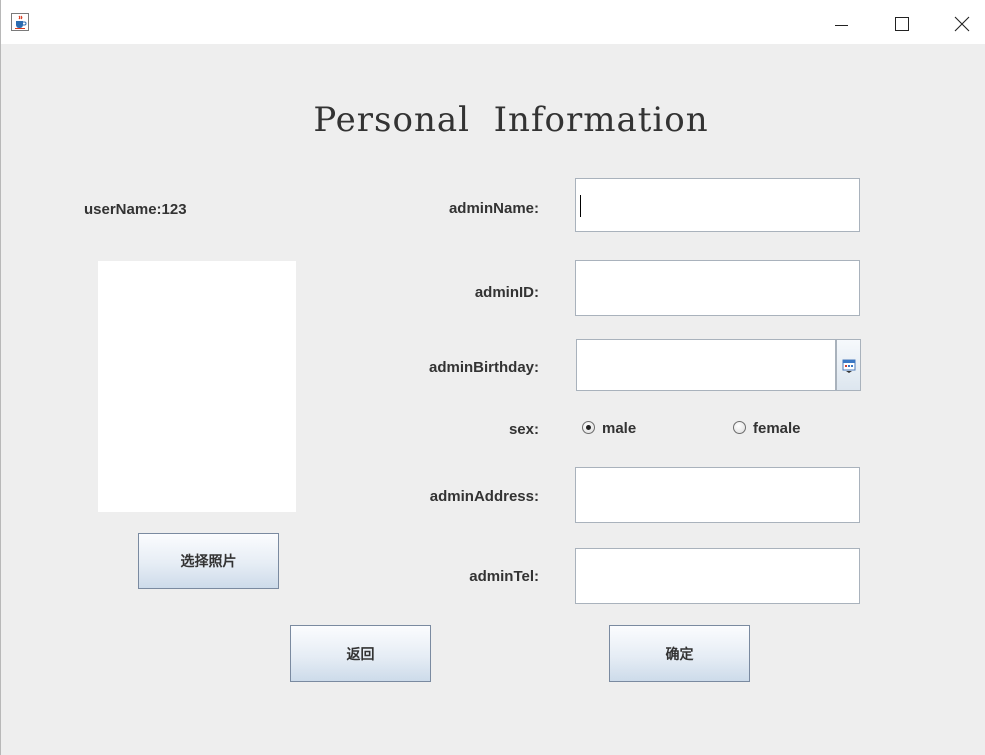 This screenshot has width=985, height=755. What do you see at coordinates (208, 561) in the screenshot?
I see `choose-photo-button: 选择照片` at bounding box center [208, 561].